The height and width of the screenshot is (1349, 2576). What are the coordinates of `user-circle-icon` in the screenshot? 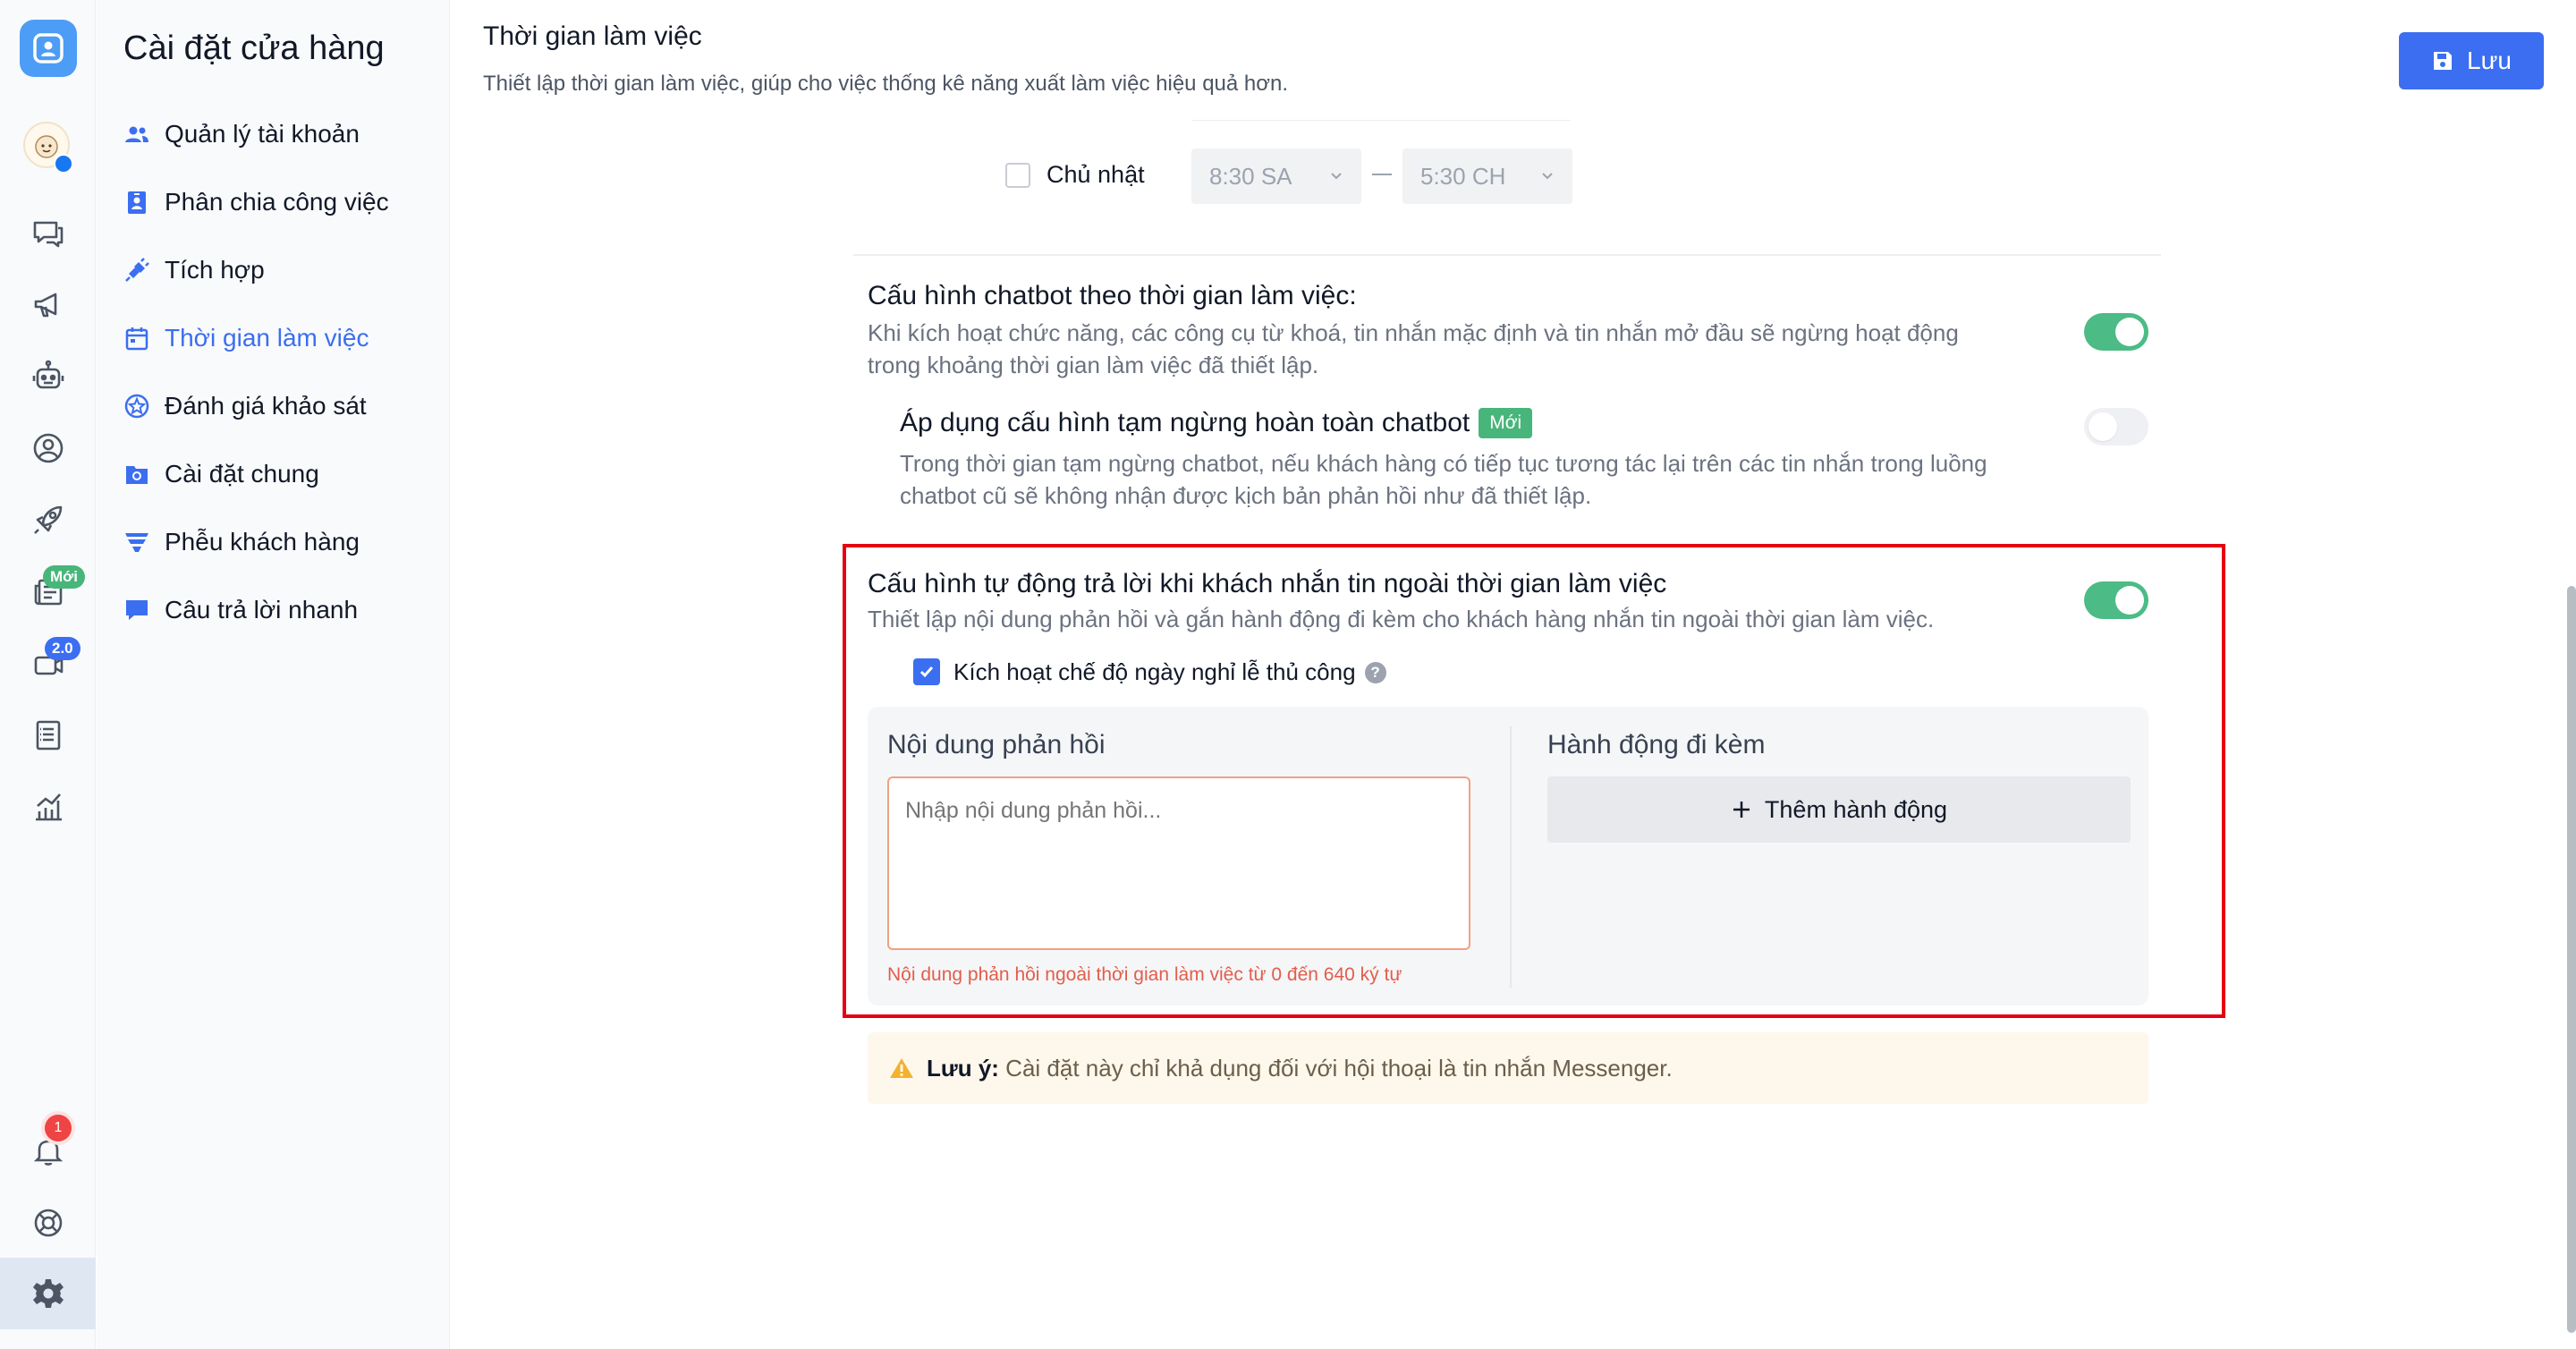 It's located at (48, 448).